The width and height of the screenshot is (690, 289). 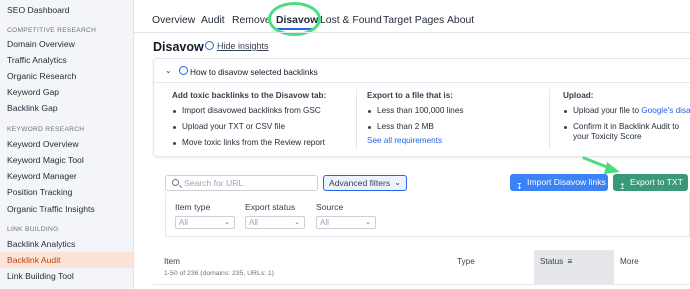 I want to click on sidebar-item-organic-research: Organic Research, so click(x=66, y=76).